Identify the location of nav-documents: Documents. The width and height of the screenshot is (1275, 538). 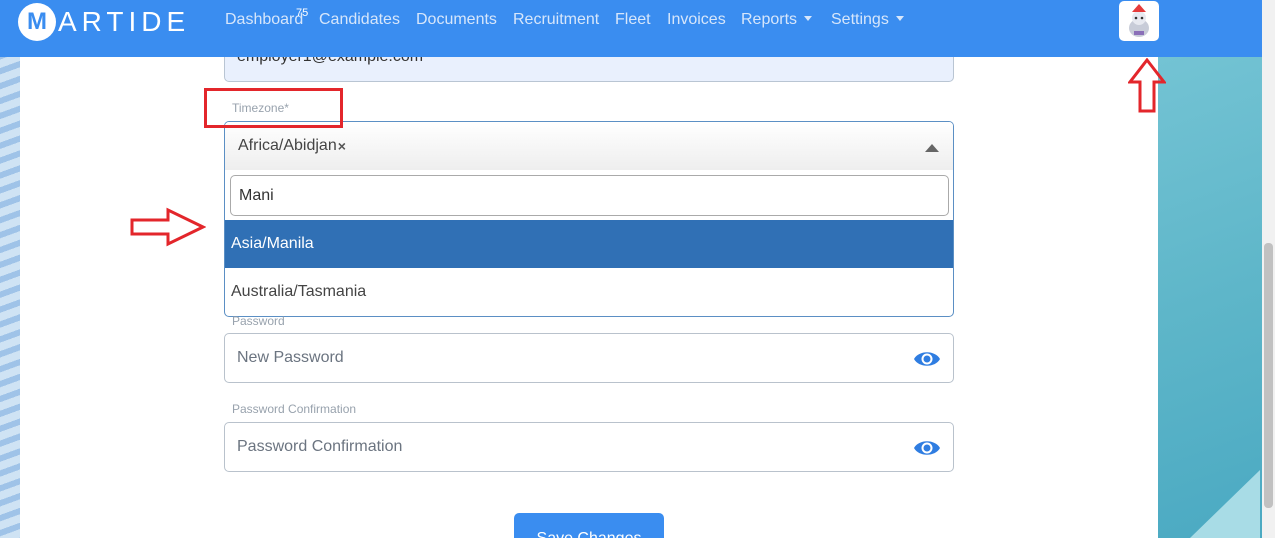
(456, 20).